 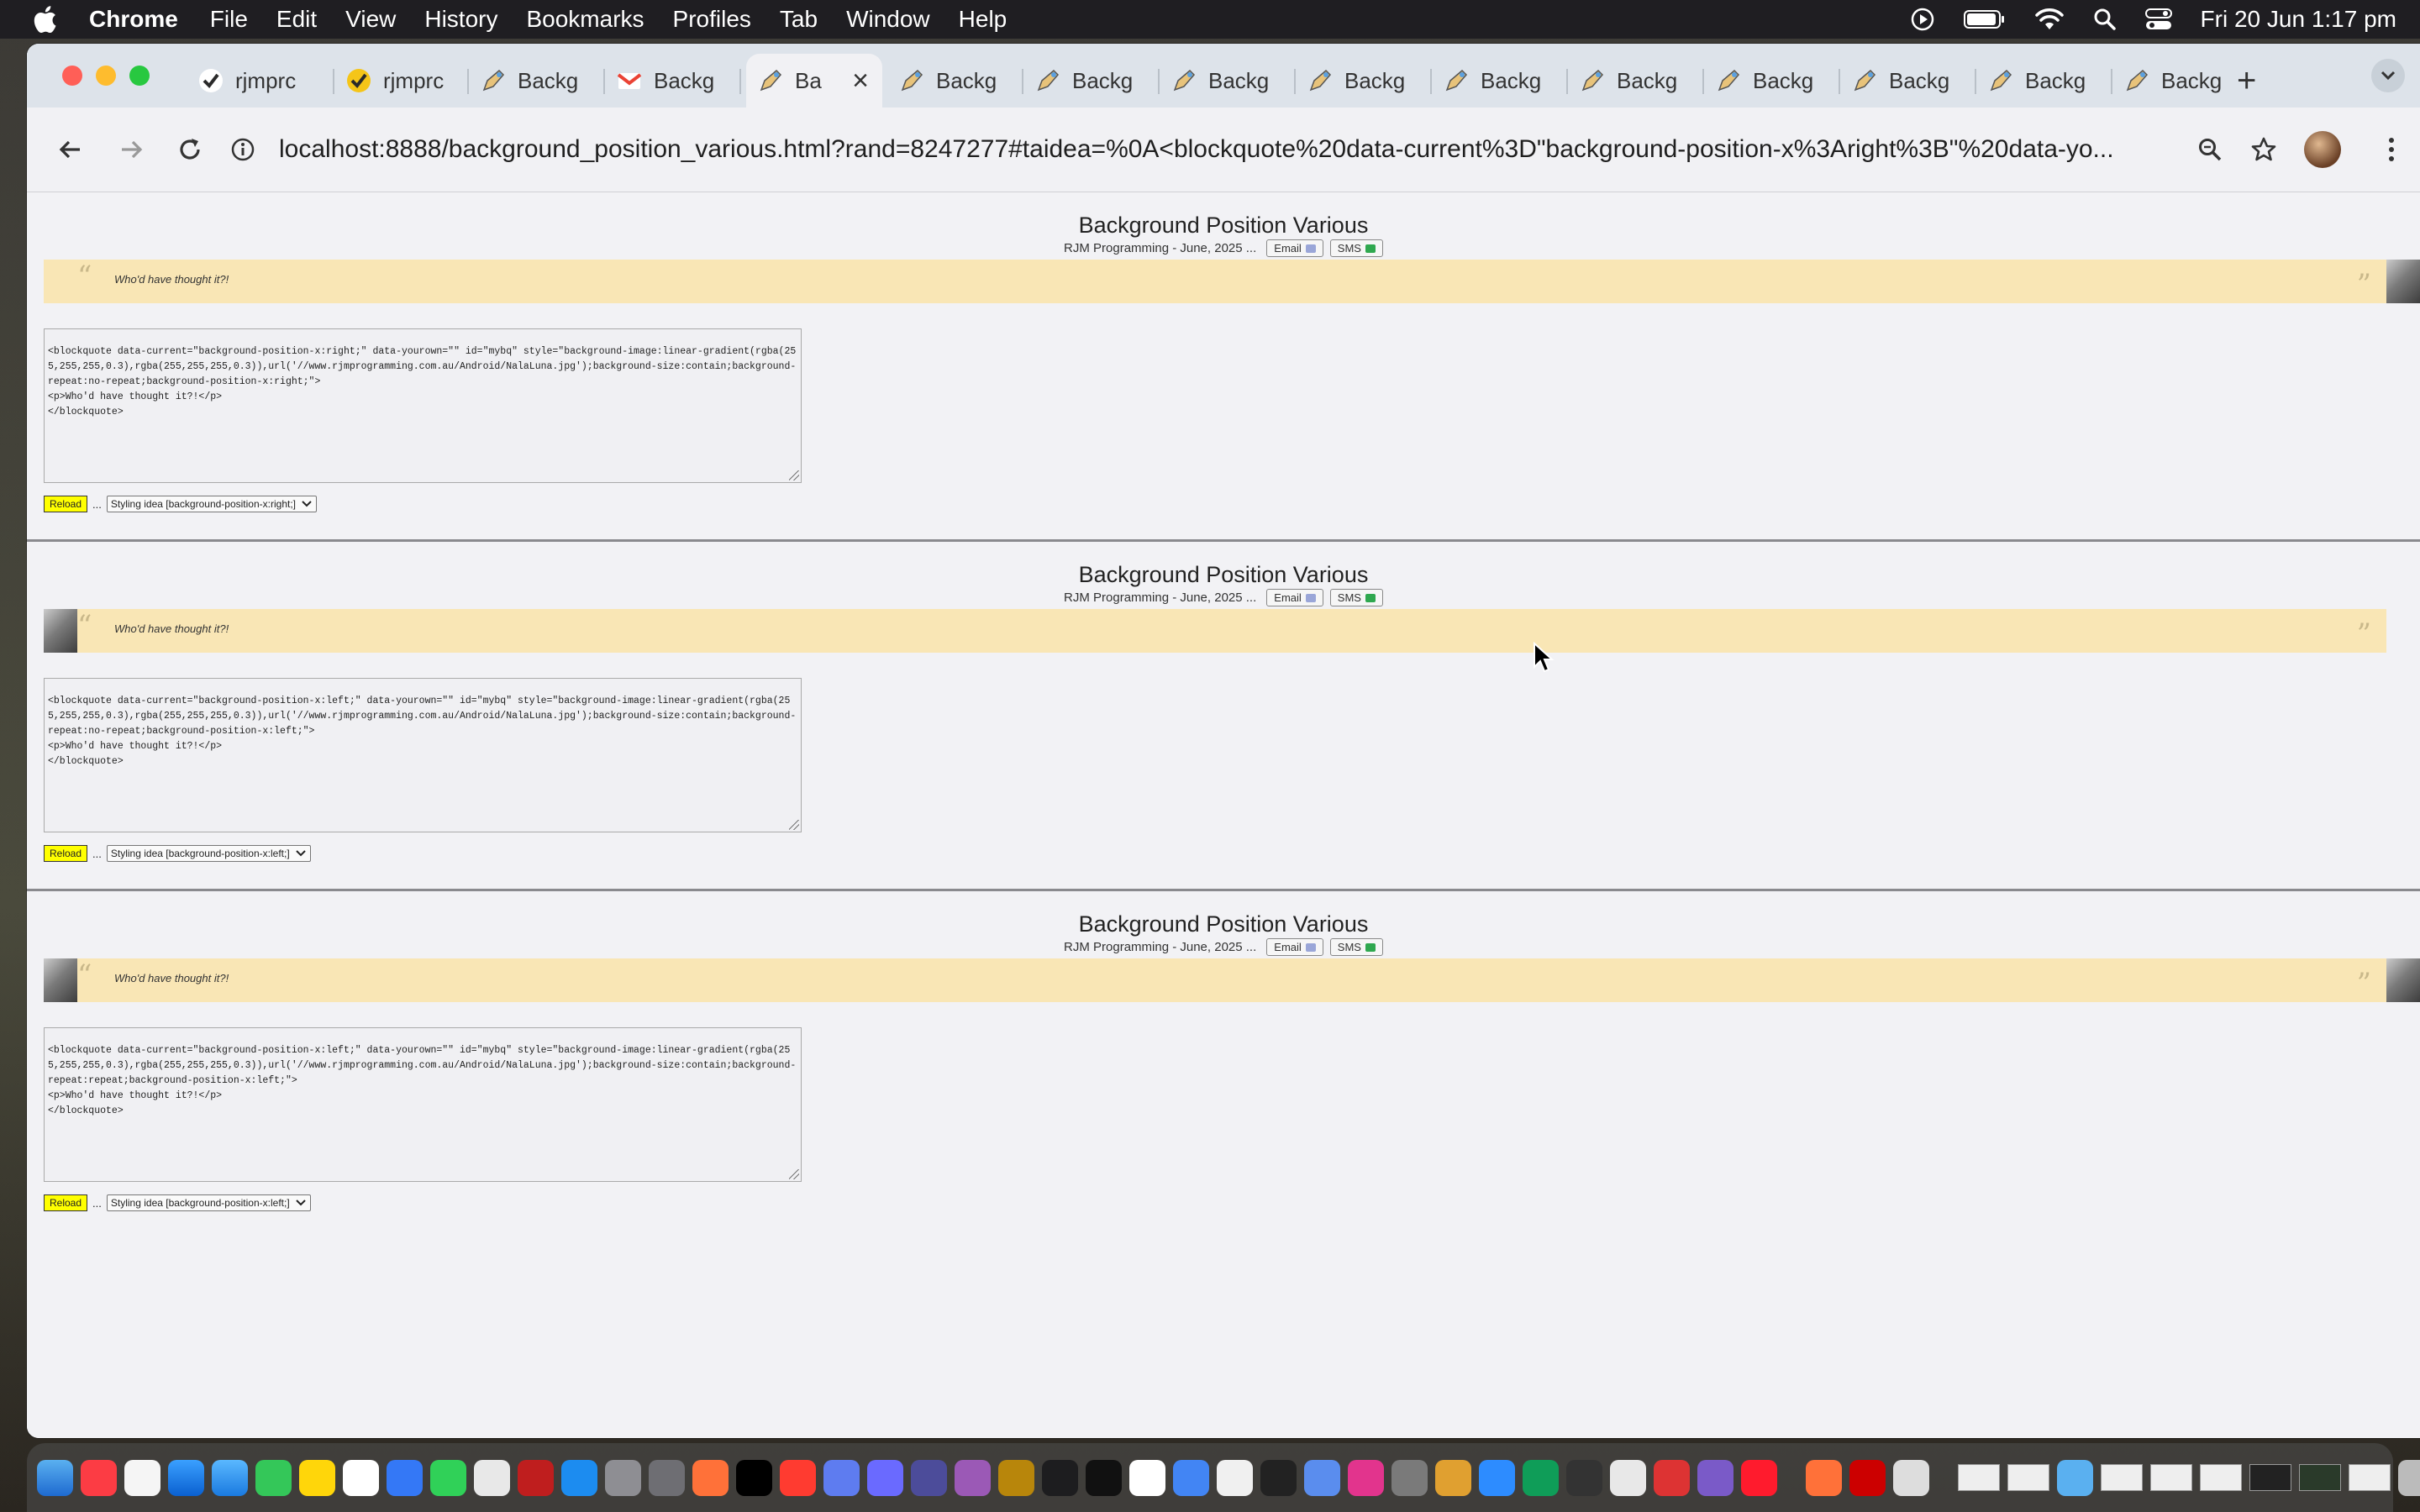 What do you see at coordinates (1636, 81) in the screenshot?
I see `tab-11: Backg` at bounding box center [1636, 81].